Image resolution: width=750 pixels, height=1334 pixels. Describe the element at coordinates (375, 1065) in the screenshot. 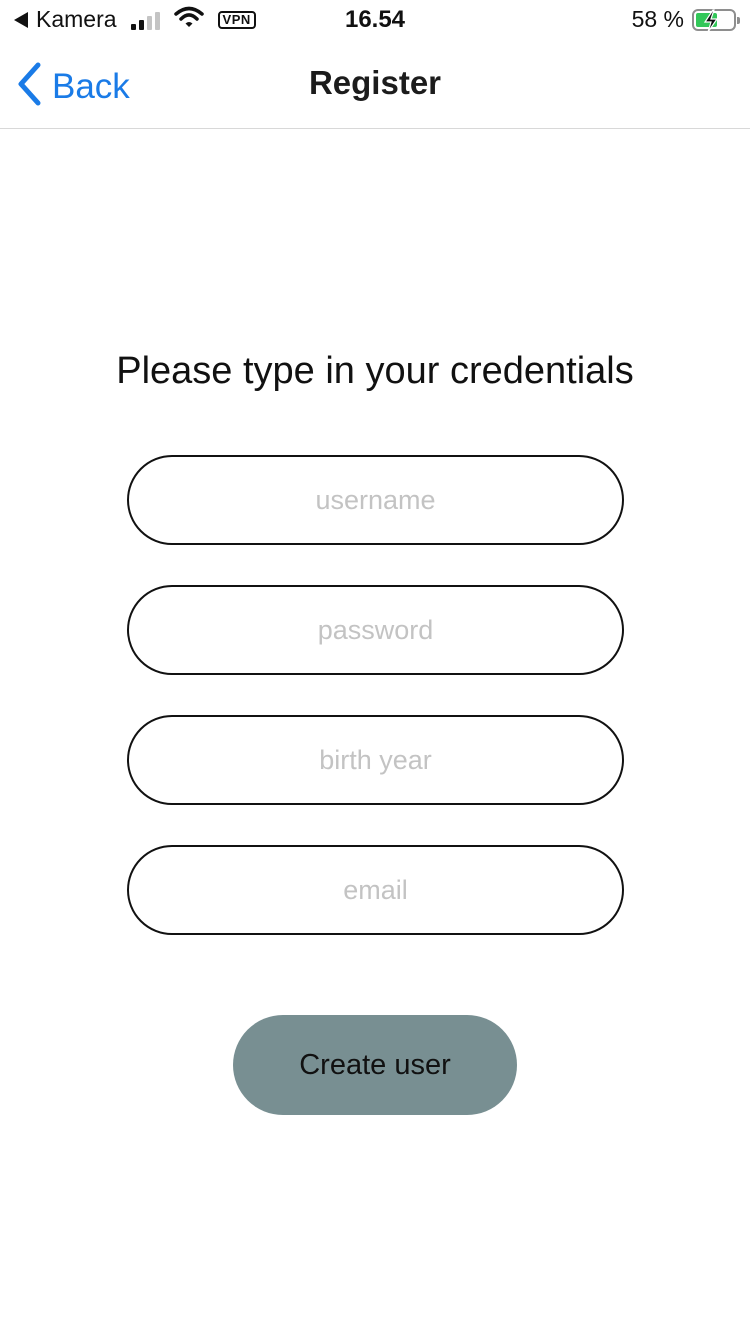

I see `create-user-button: Create user` at that location.